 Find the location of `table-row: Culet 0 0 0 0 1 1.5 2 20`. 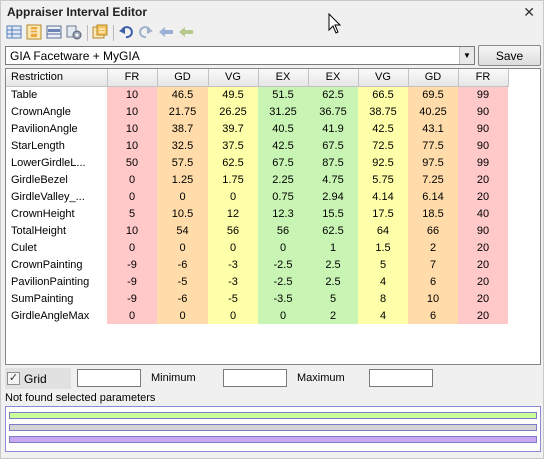

table-row: Culet 0 0 0 0 1 1.5 2 20 is located at coordinates (257, 247).